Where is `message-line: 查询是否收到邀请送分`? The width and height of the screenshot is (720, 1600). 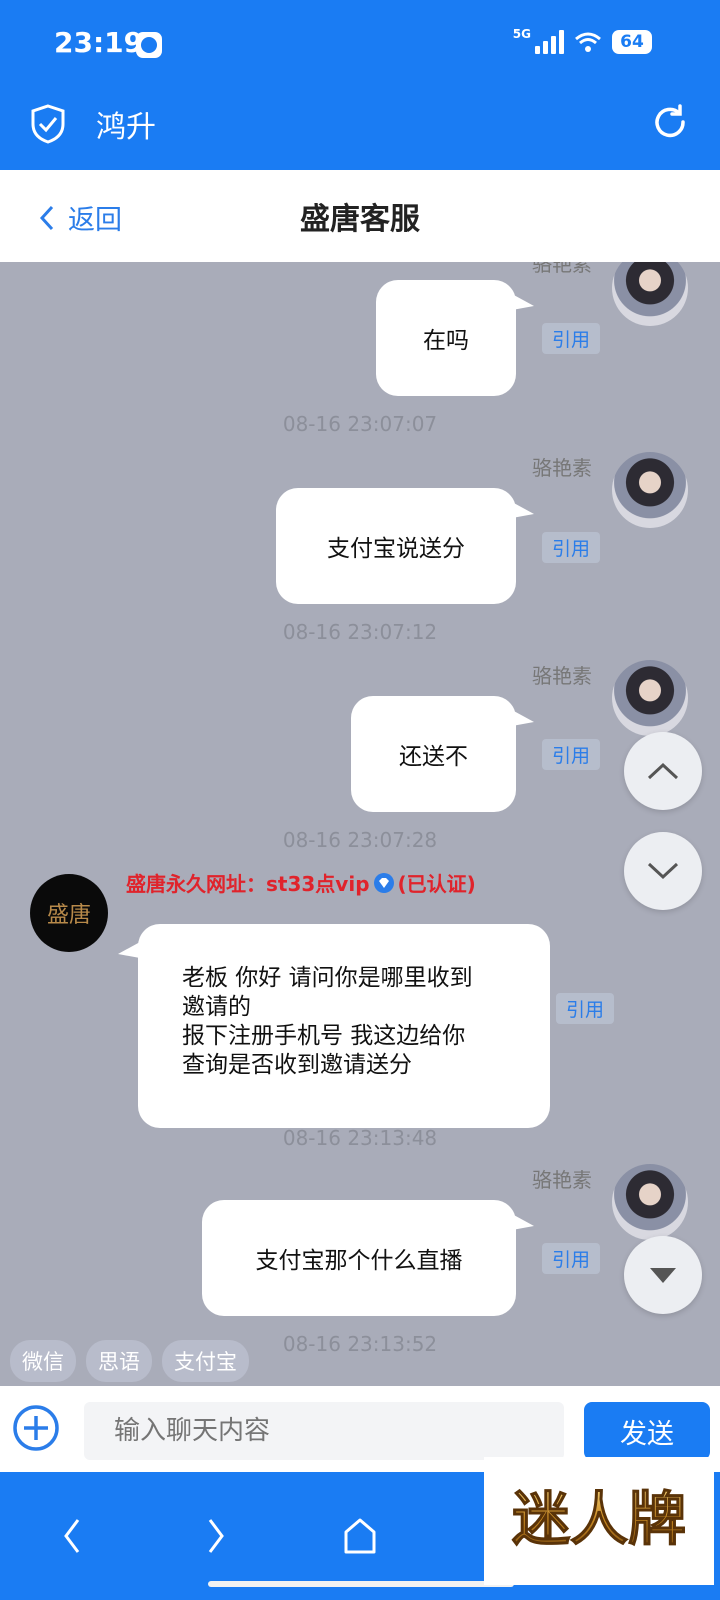 message-line: 查询是否收到邀请送分 is located at coordinates (297, 1065).